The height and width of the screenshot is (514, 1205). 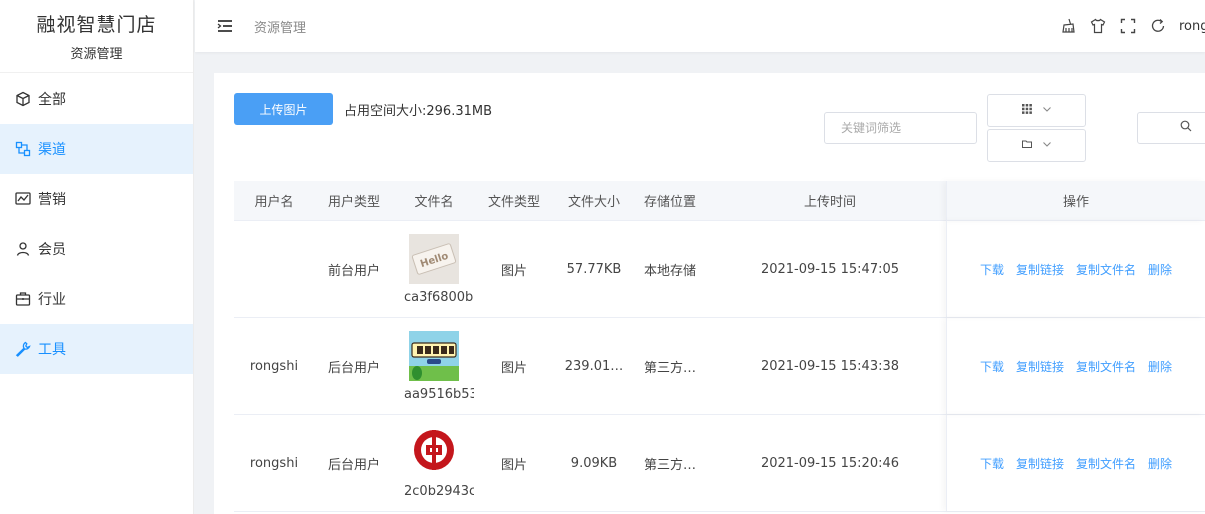 I want to click on file-name: aa9516b53, so click(x=439, y=394).